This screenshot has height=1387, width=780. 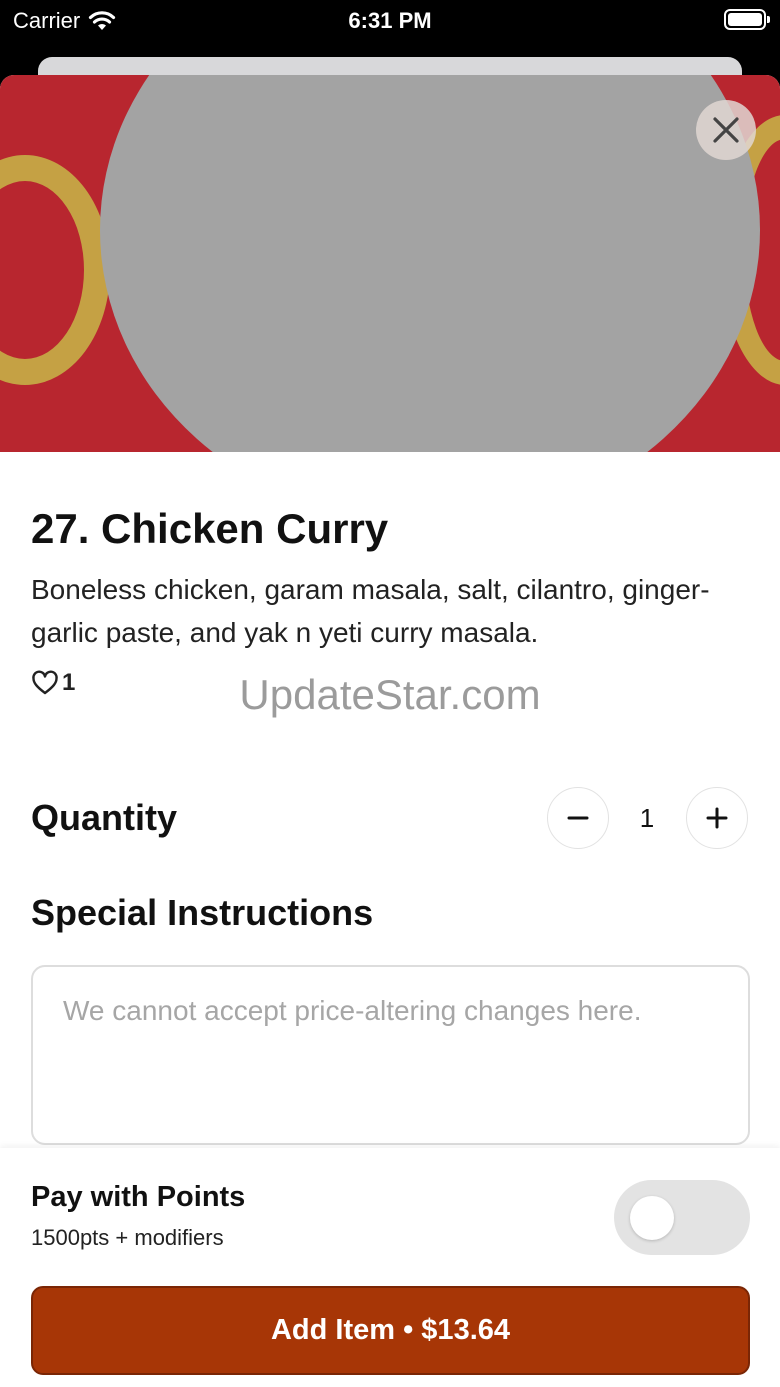 I want to click on plus-icon, so click(x=717, y=818).